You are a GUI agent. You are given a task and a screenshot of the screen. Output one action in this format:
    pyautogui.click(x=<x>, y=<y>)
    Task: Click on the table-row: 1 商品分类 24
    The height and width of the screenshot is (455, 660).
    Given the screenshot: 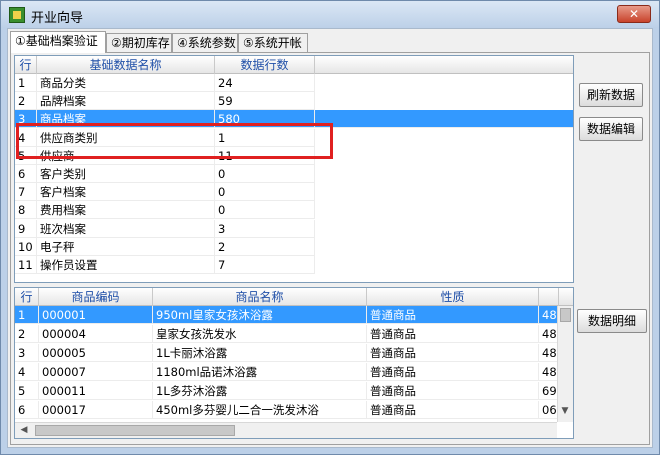 What is the action you would take?
    pyautogui.click(x=165, y=83)
    